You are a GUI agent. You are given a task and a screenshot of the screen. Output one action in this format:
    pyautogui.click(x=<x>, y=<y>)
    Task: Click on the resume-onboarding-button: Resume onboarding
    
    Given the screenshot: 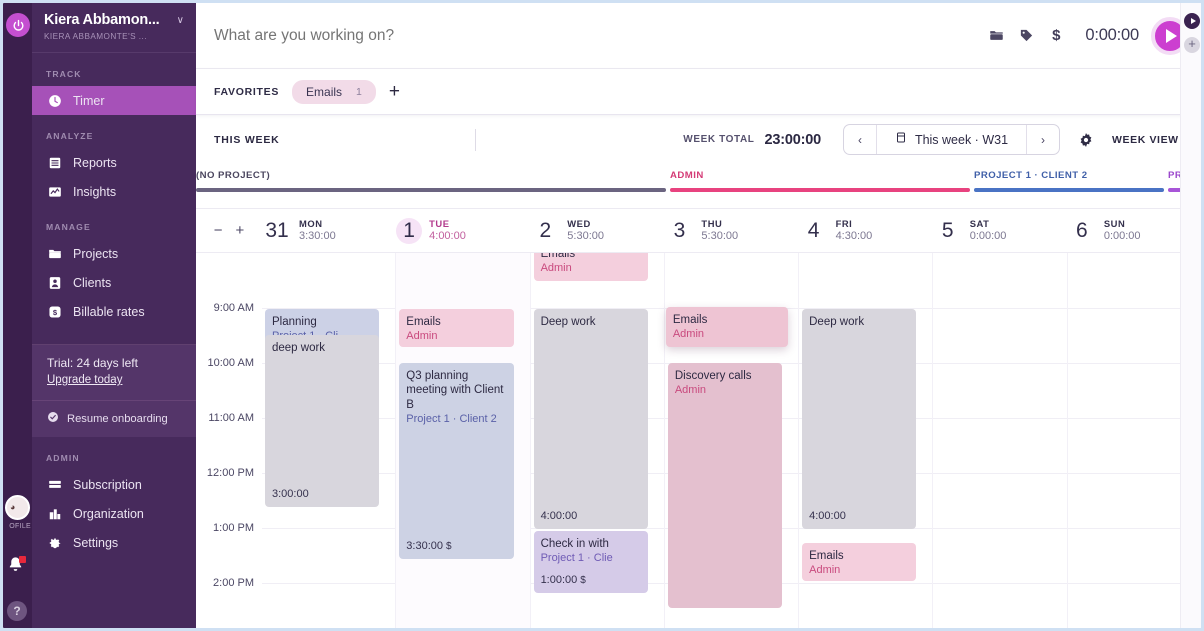 What is the action you would take?
    pyautogui.click(x=114, y=418)
    